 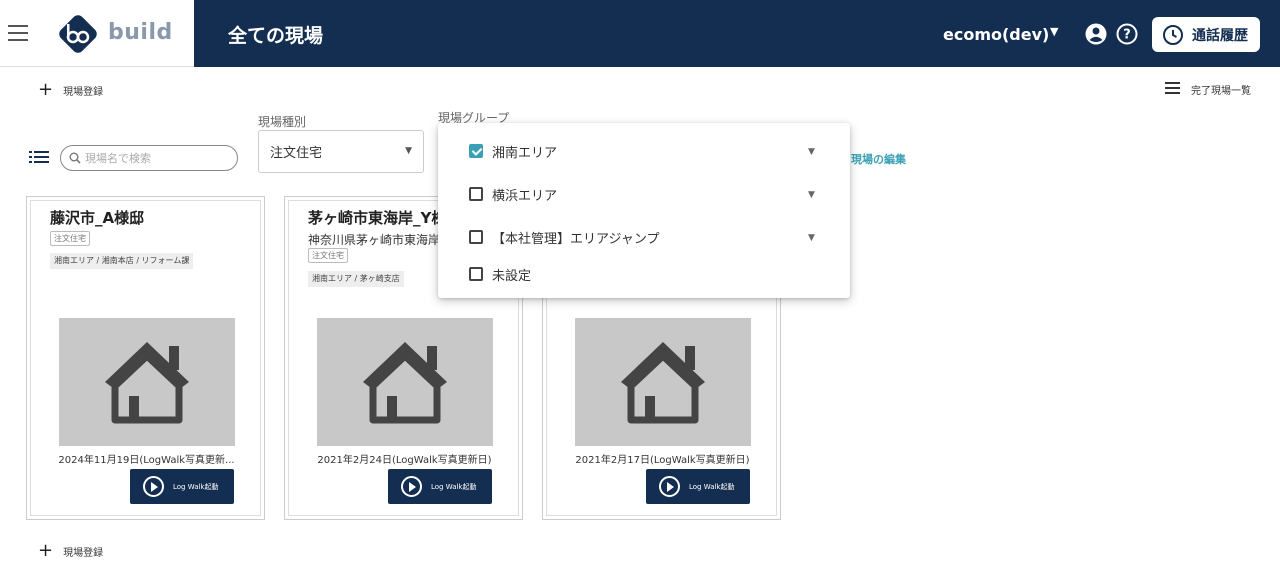 What do you see at coordinates (78, 34) in the screenshot?
I see `logo-icon` at bounding box center [78, 34].